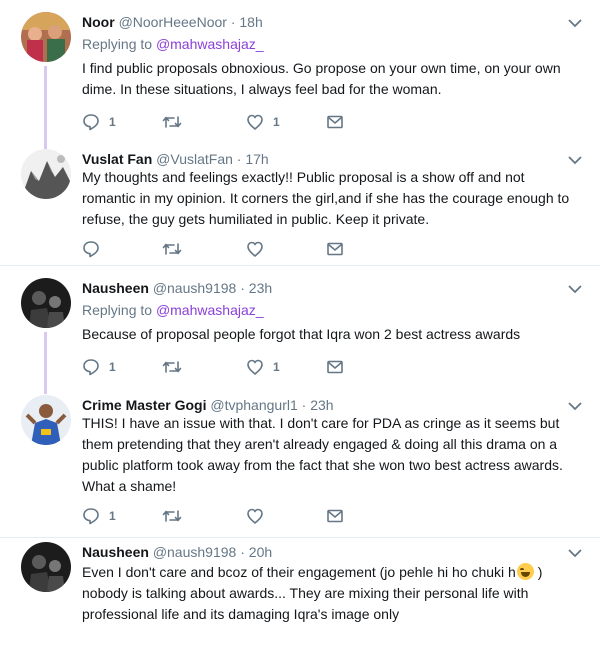  Describe the element at coordinates (98, 22) in the screenshot. I see `display-name: Noor` at that location.